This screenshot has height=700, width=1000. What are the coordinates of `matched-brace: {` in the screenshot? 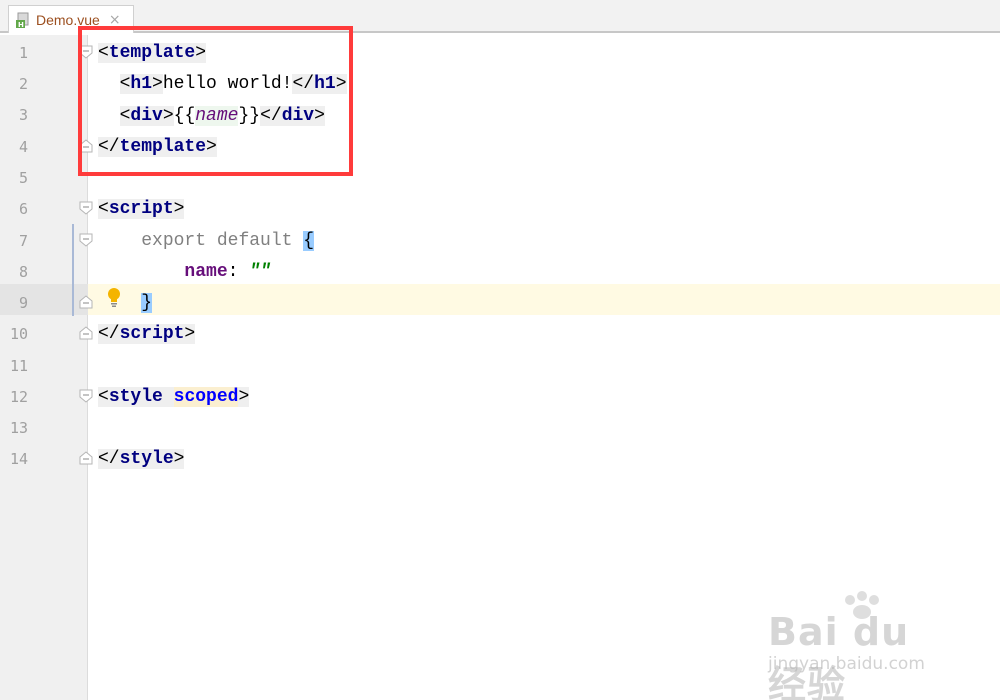 It's located at (309, 241).